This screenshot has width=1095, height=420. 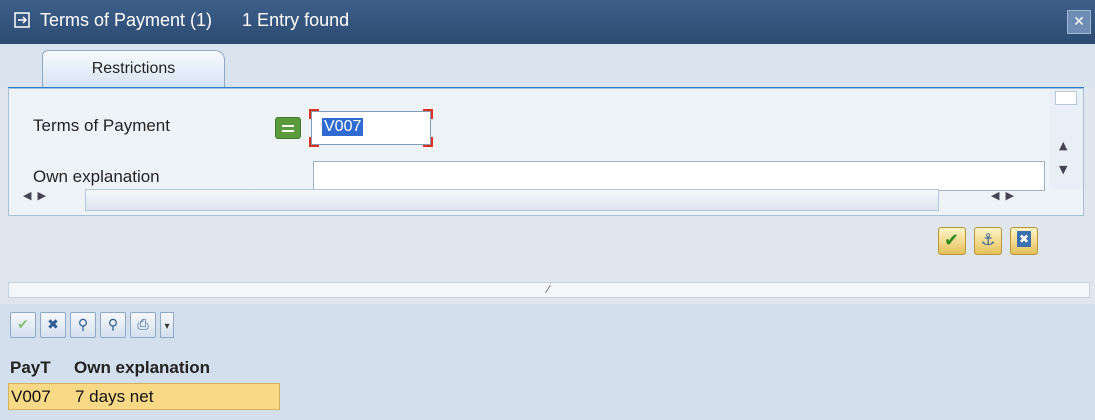 What do you see at coordinates (30, 368) in the screenshot?
I see `column-header-payt: PayT` at bounding box center [30, 368].